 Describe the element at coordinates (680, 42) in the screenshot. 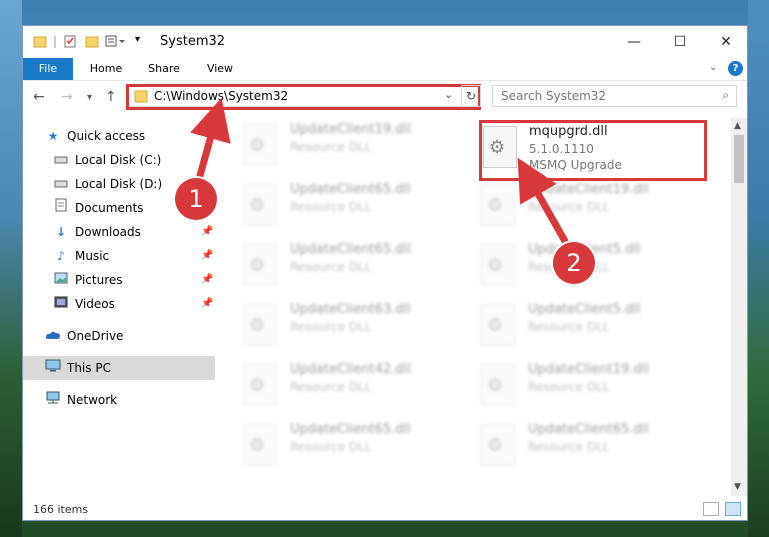

I see `maximize-button: ☐` at that location.